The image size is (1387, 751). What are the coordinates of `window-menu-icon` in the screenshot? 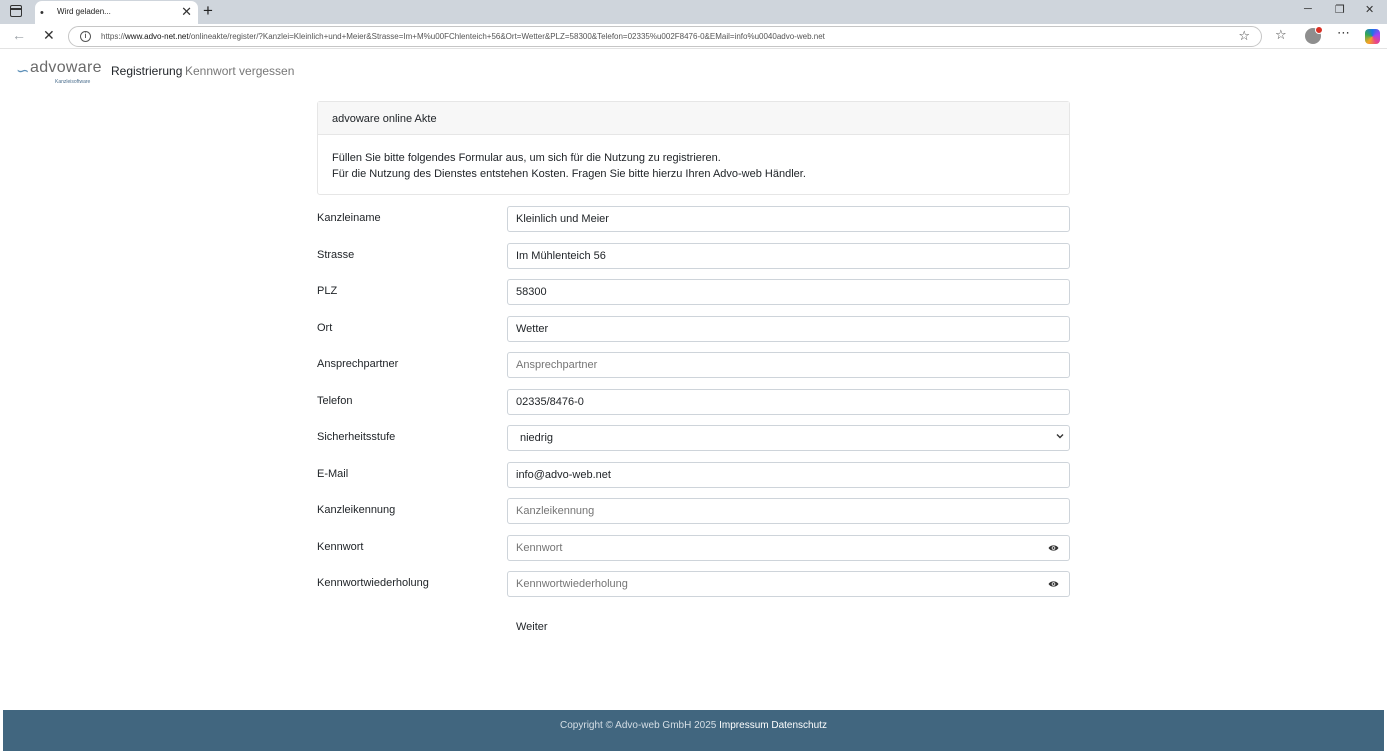 It's located at (16, 11).